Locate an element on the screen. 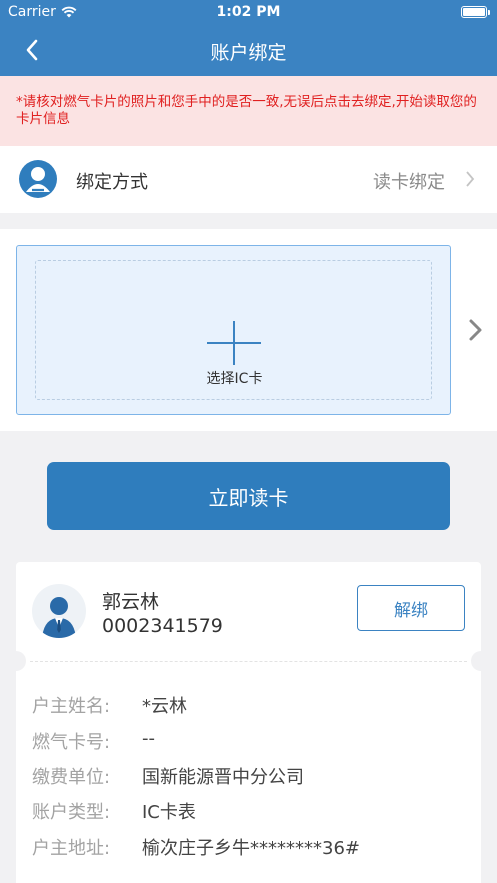  bind-method-label: 绑定方式 is located at coordinates (112, 182).